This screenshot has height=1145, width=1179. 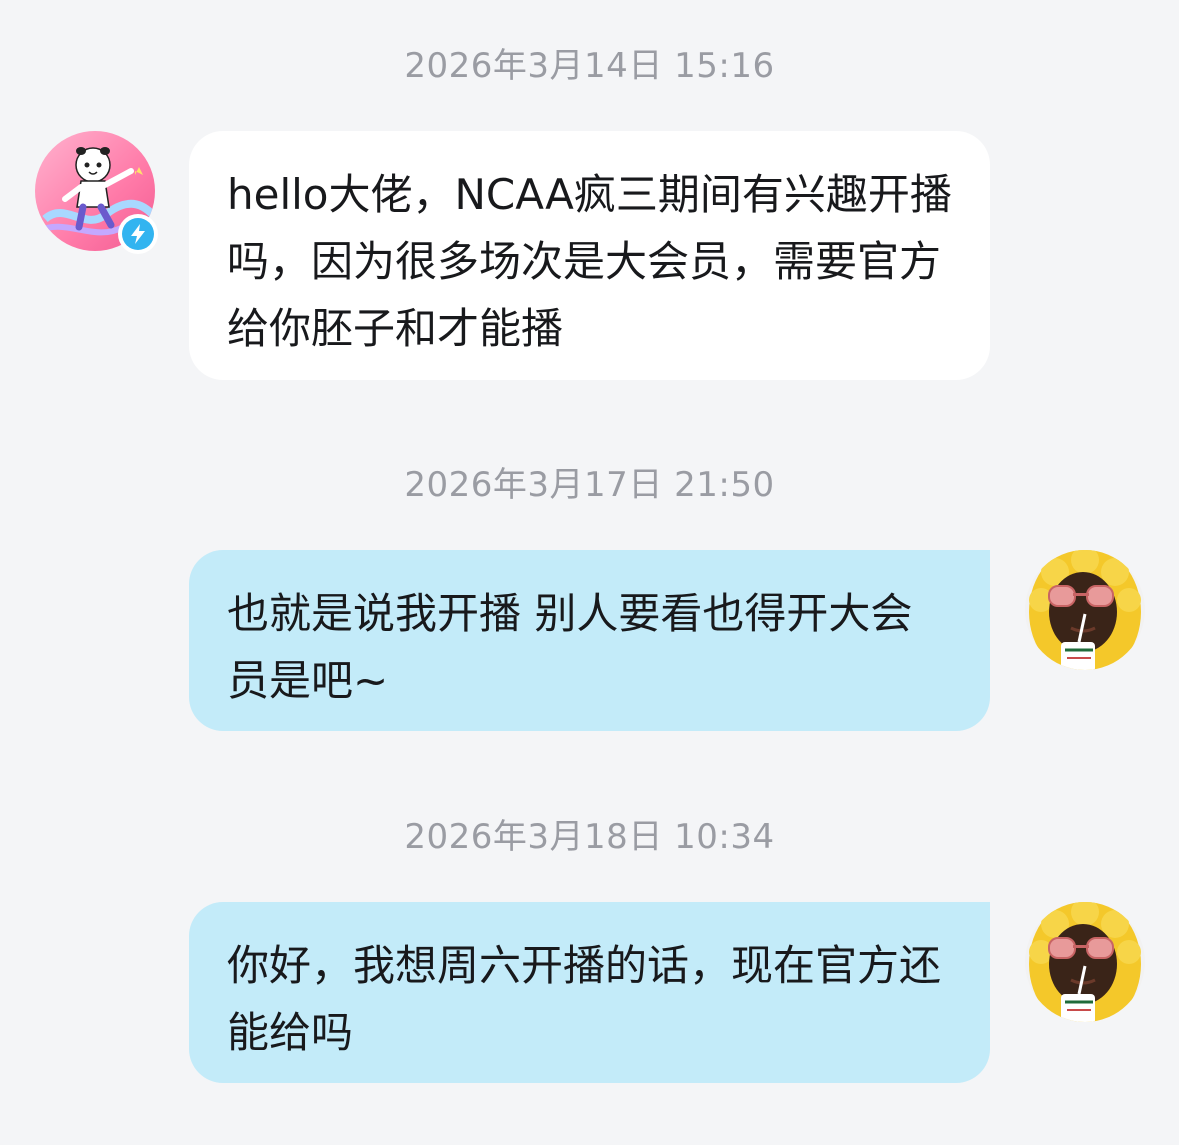 I want to click on lightning-bolt-icon, so click(x=138, y=234).